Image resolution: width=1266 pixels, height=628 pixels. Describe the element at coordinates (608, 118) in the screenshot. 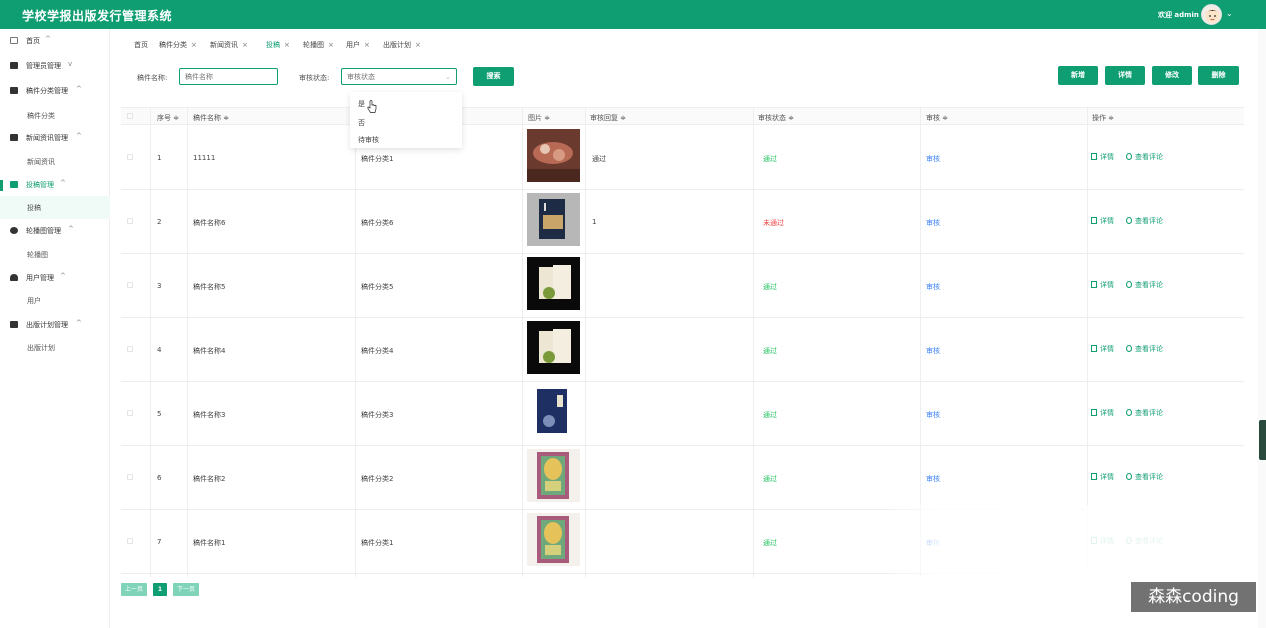

I see `header-reply: 审核回复 ≑` at that location.